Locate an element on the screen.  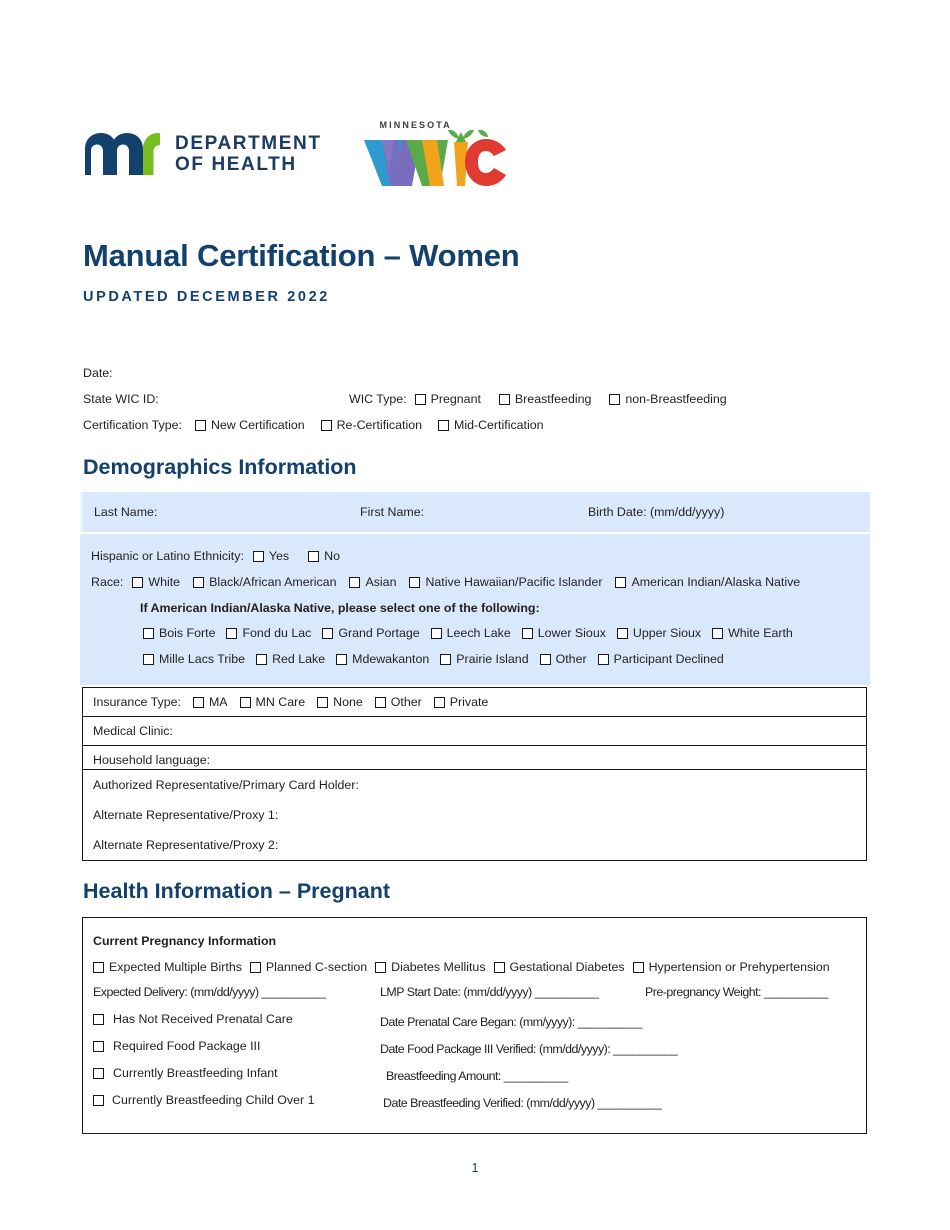
checkbox-label: New Certification is located at coordinates (257, 424).